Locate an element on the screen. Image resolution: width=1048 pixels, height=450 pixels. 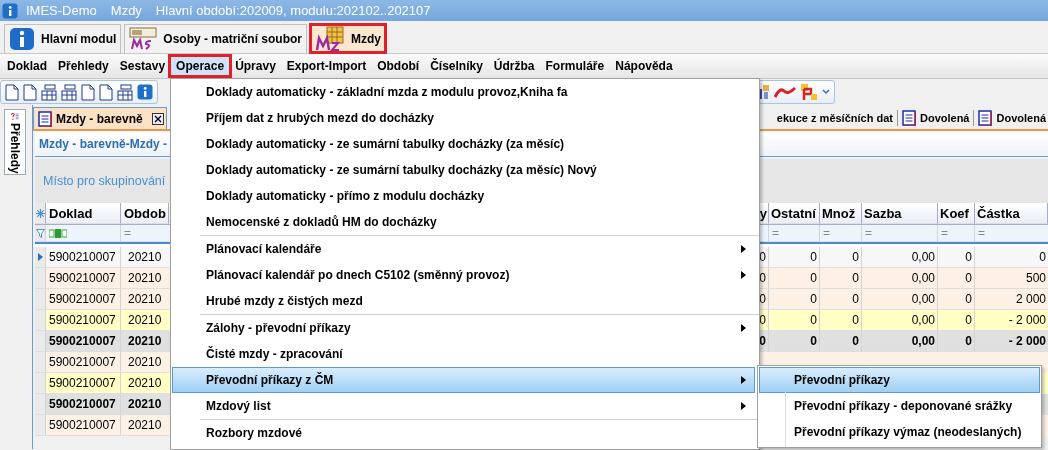
period-info: Hlavní období:202009, modulu:202102..202107 is located at coordinates (293, 10).